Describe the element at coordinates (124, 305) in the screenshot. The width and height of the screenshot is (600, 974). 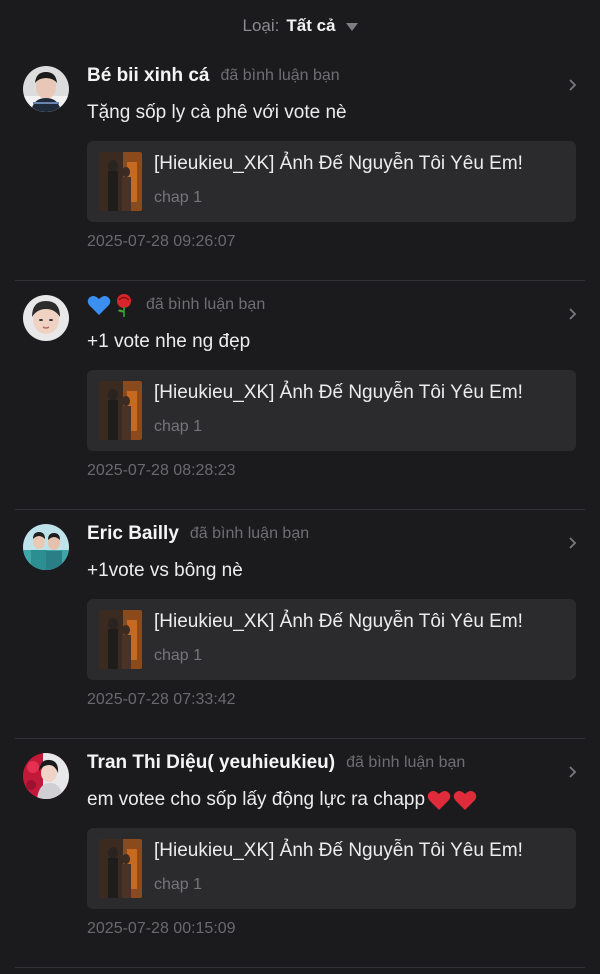
I see `rose-icon` at that location.